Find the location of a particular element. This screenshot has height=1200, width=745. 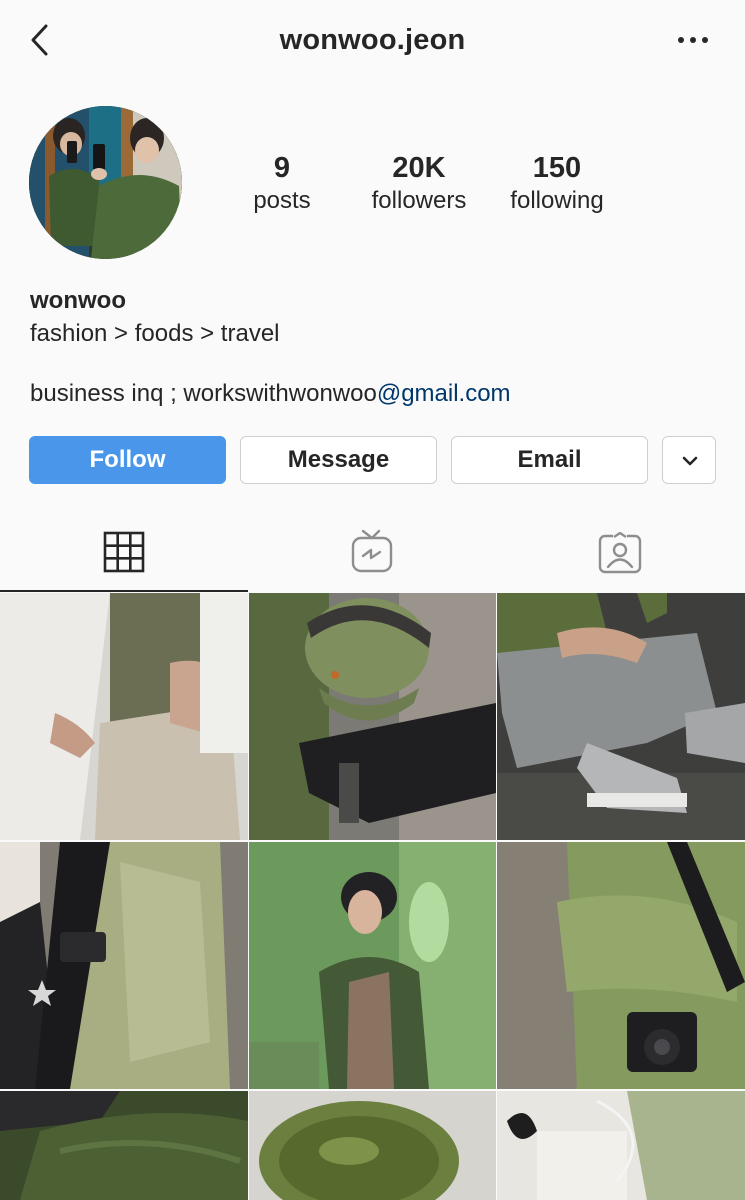

followers-count: 20K followers is located at coordinates (419, 183).